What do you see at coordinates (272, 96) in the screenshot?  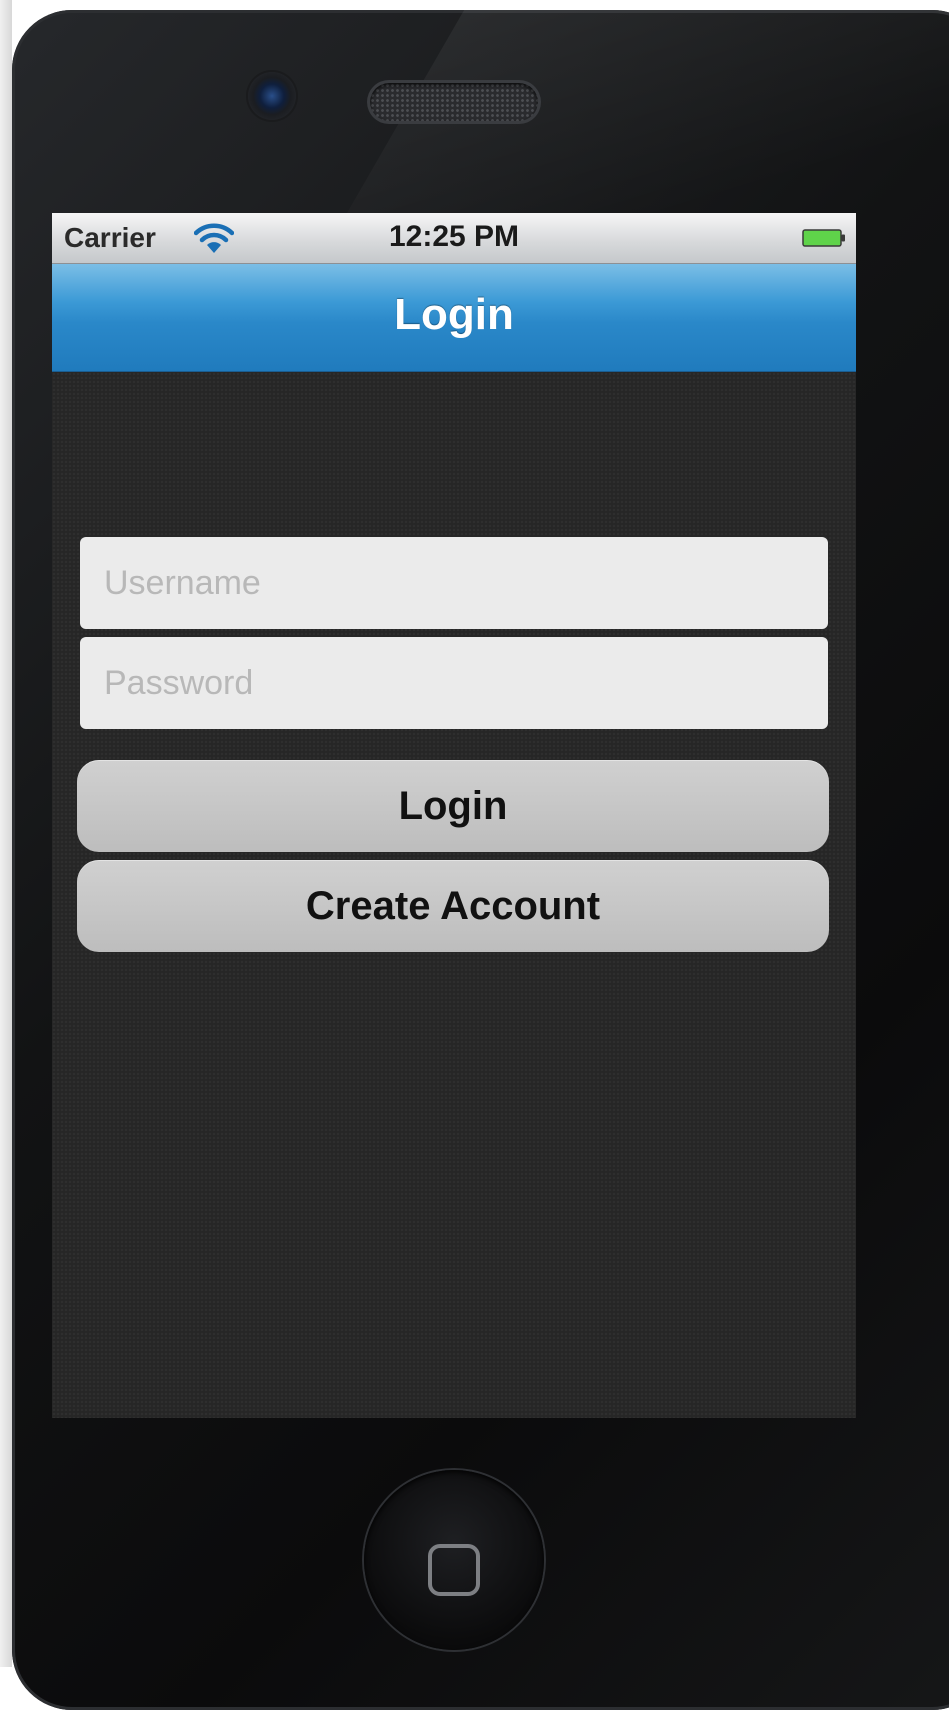 I see `front-camera` at bounding box center [272, 96].